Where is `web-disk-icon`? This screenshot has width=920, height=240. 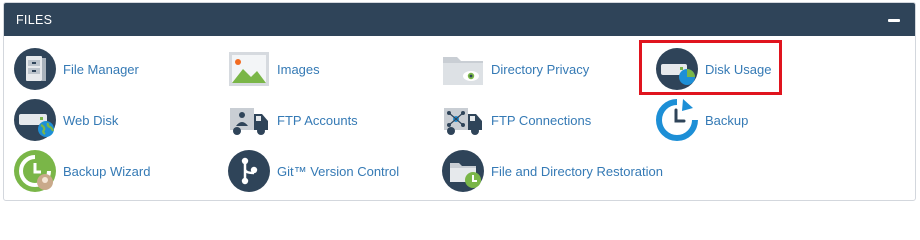
web-disk-icon is located at coordinates (35, 120).